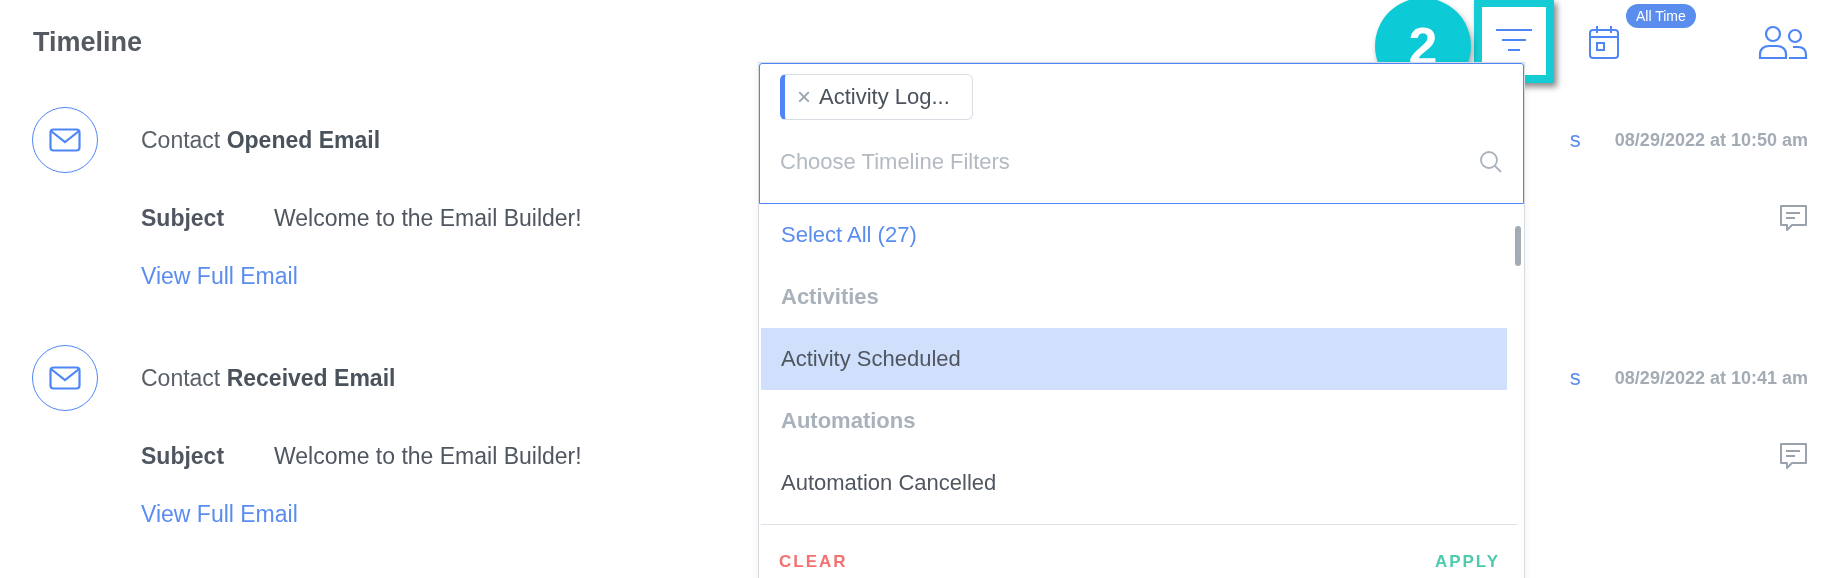 This screenshot has width=1838, height=578. I want to click on group-heading: Automations, so click(848, 421).